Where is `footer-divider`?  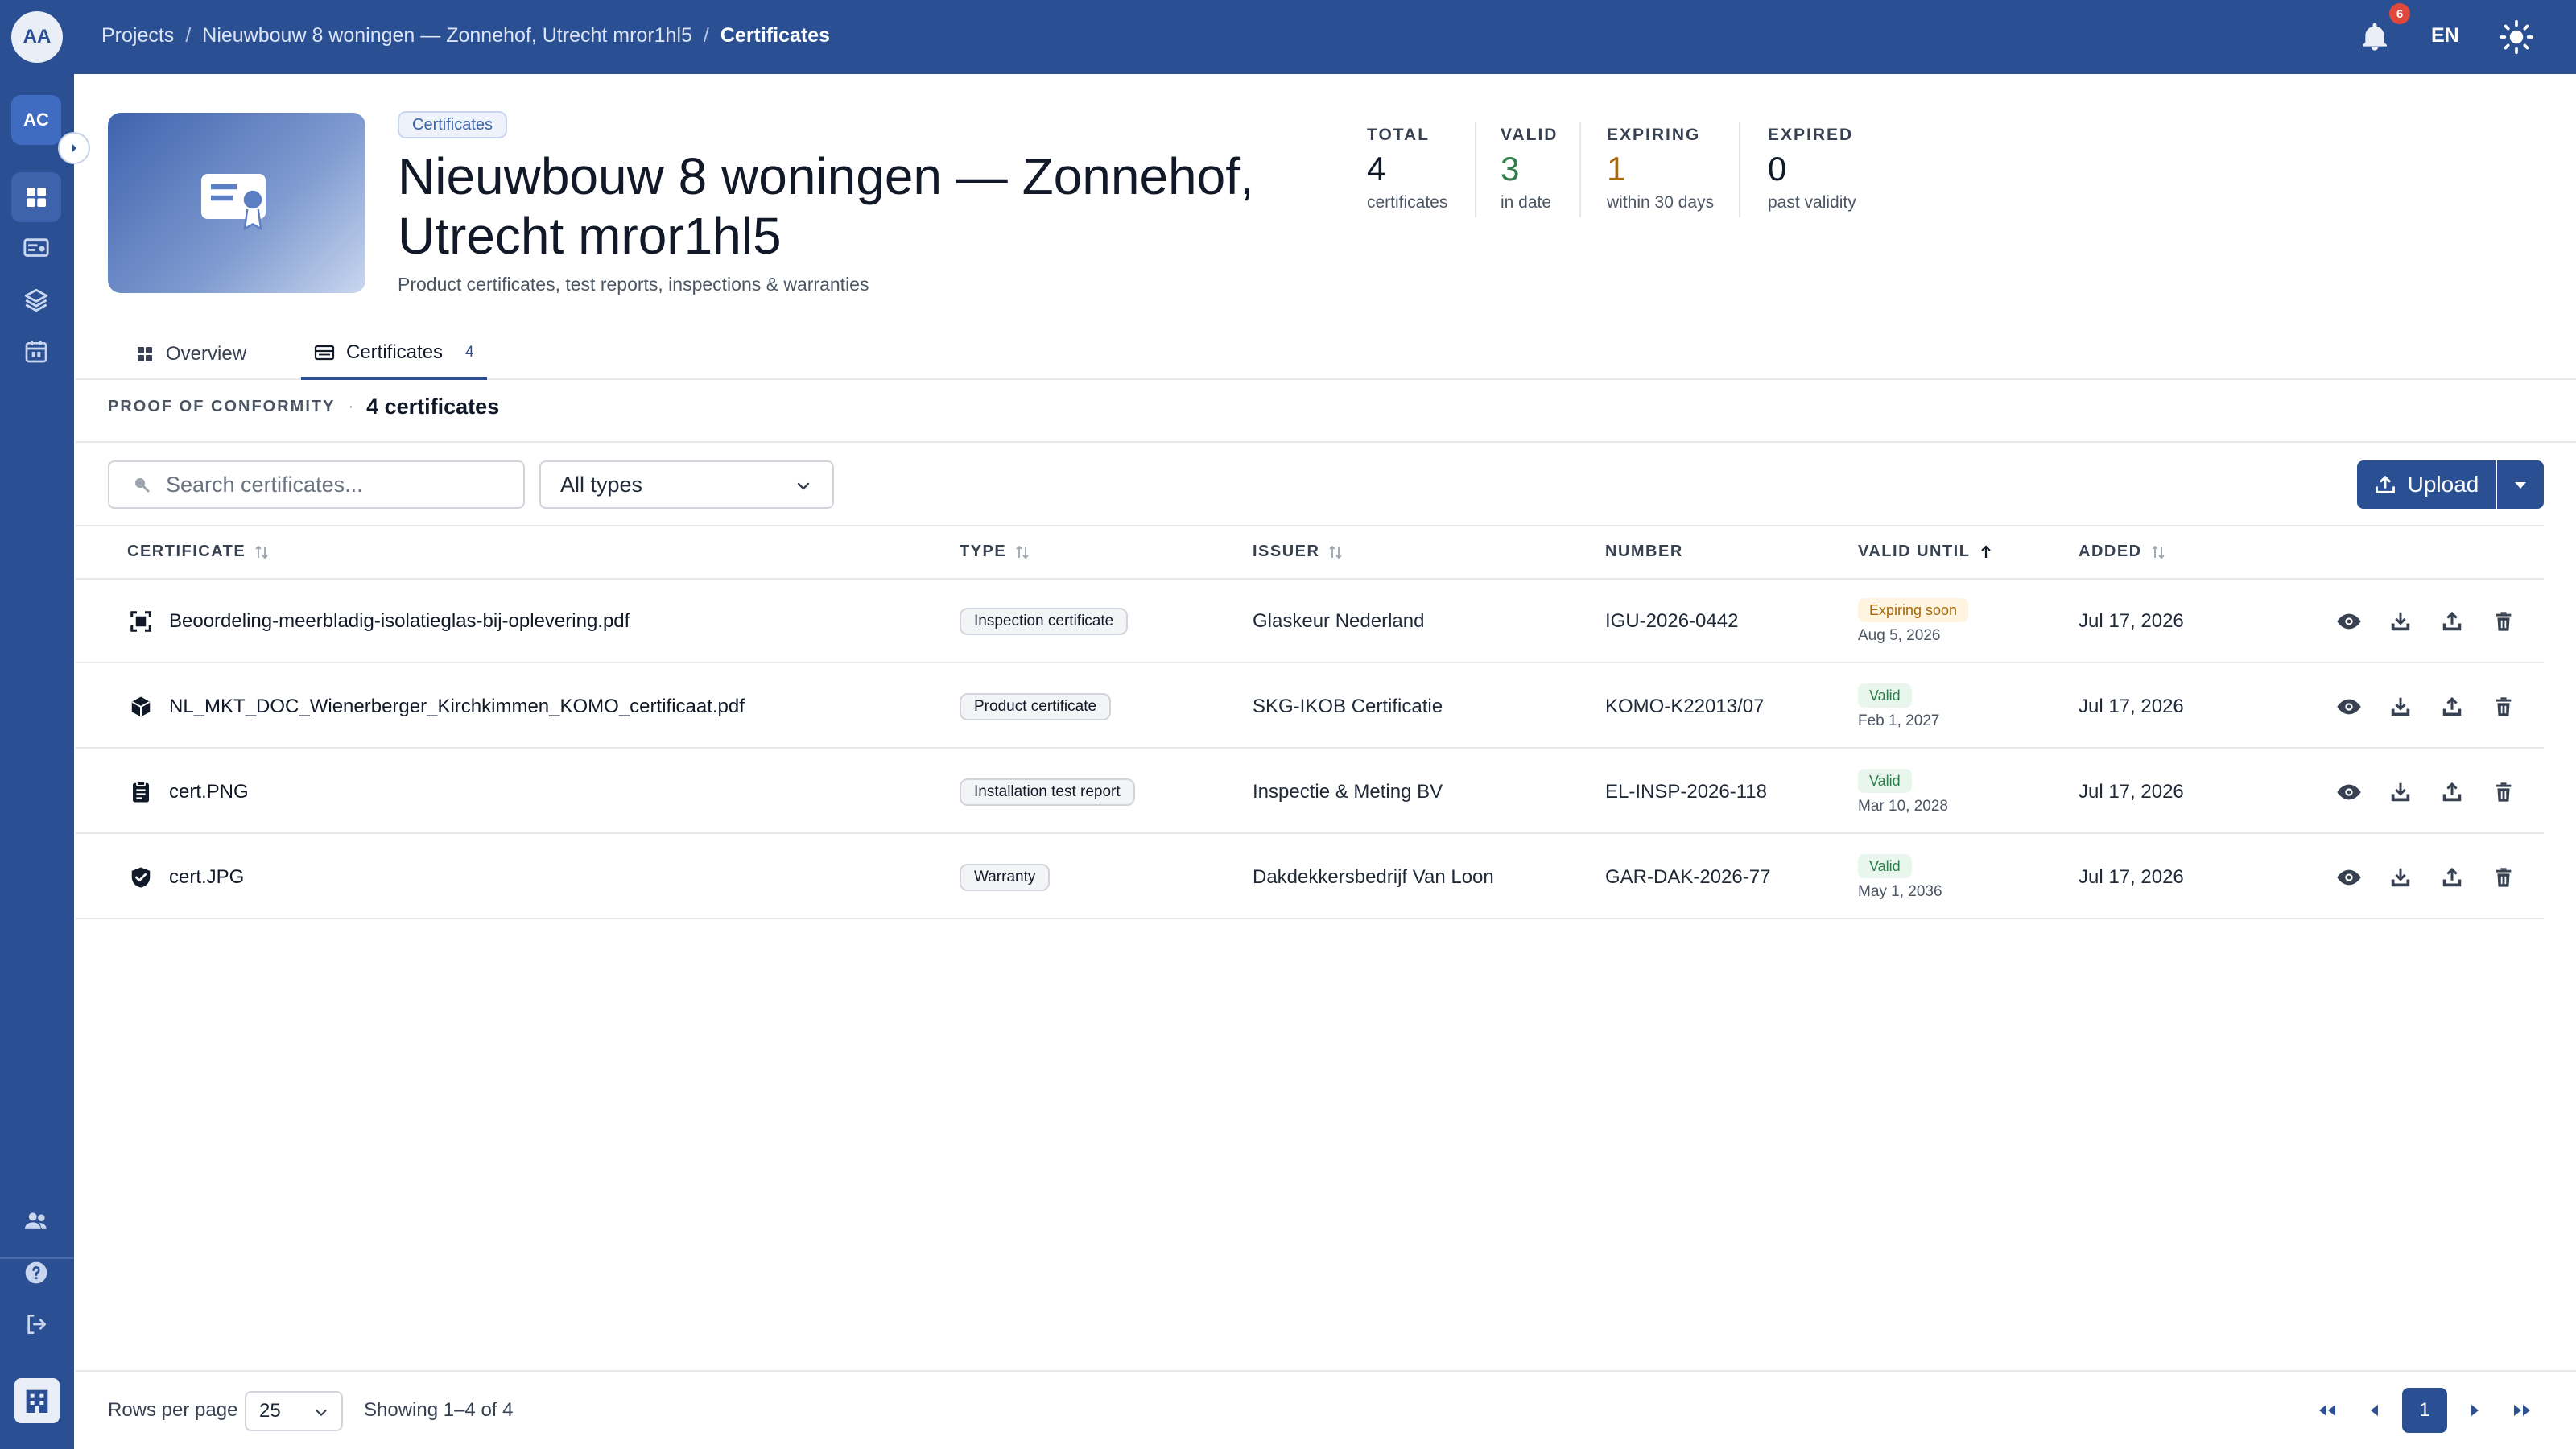 footer-divider is located at coordinates (1326, 1371).